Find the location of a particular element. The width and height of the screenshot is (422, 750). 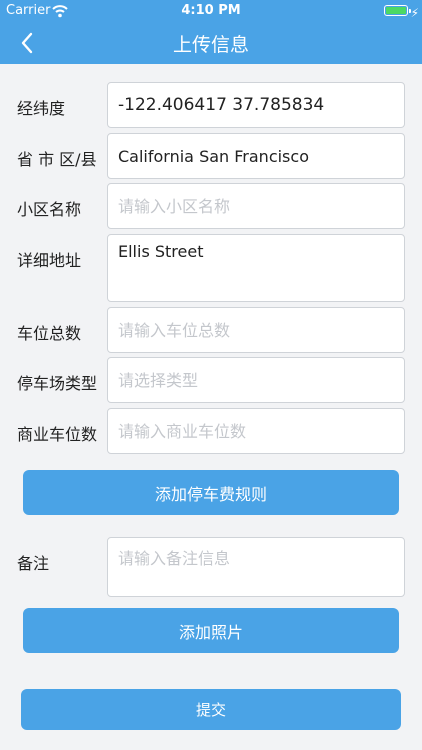

status-time: 4:10 PM is located at coordinates (211, 10).